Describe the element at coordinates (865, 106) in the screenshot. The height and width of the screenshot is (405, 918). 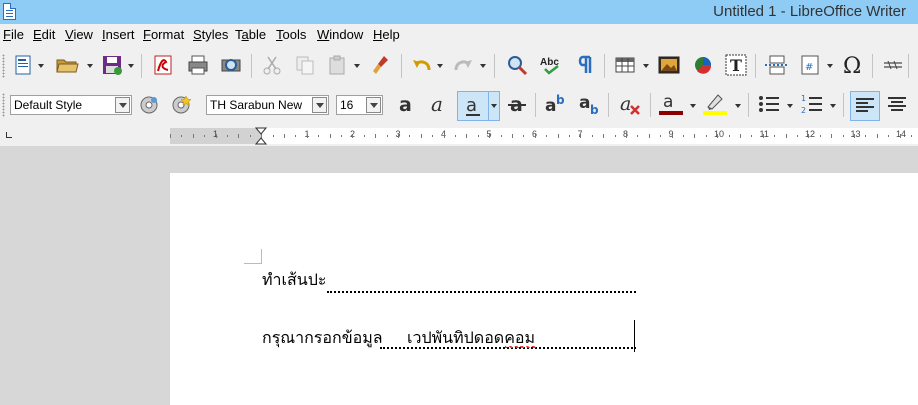
I see `align-left-button` at that location.